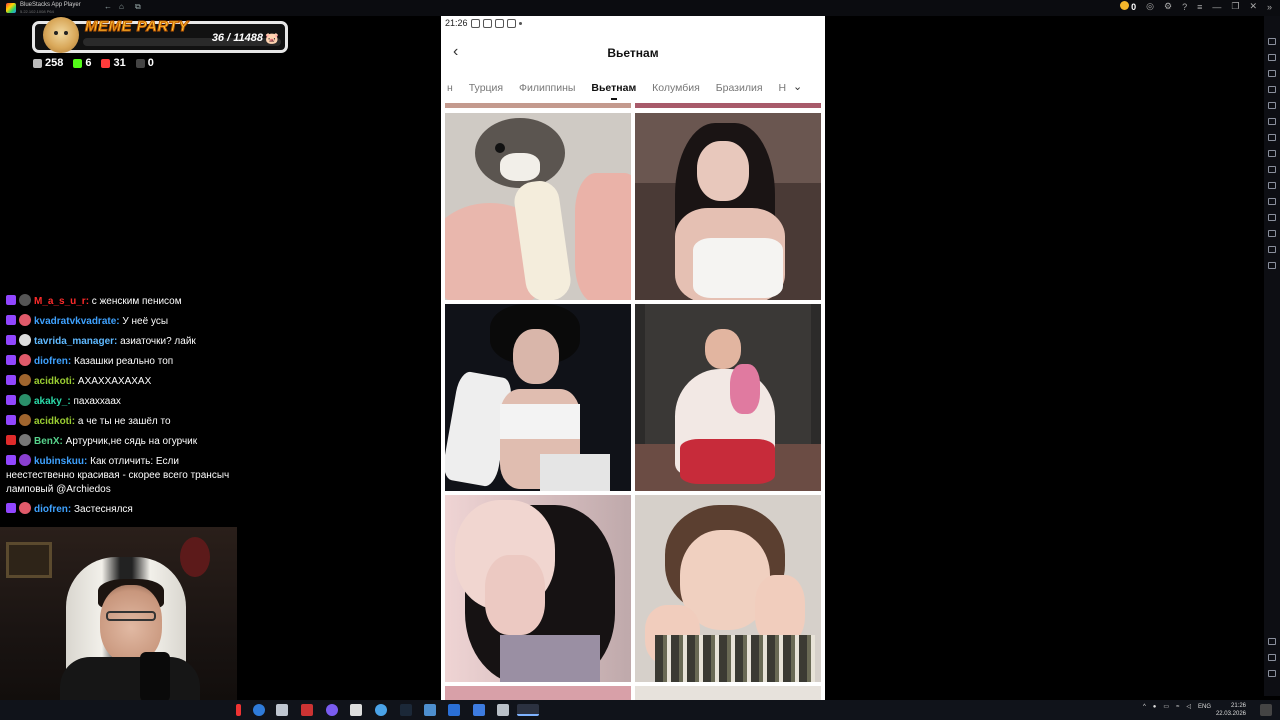 The height and width of the screenshot is (720, 1280). What do you see at coordinates (487, 23) in the screenshot?
I see `notification-icon` at bounding box center [487, 23].